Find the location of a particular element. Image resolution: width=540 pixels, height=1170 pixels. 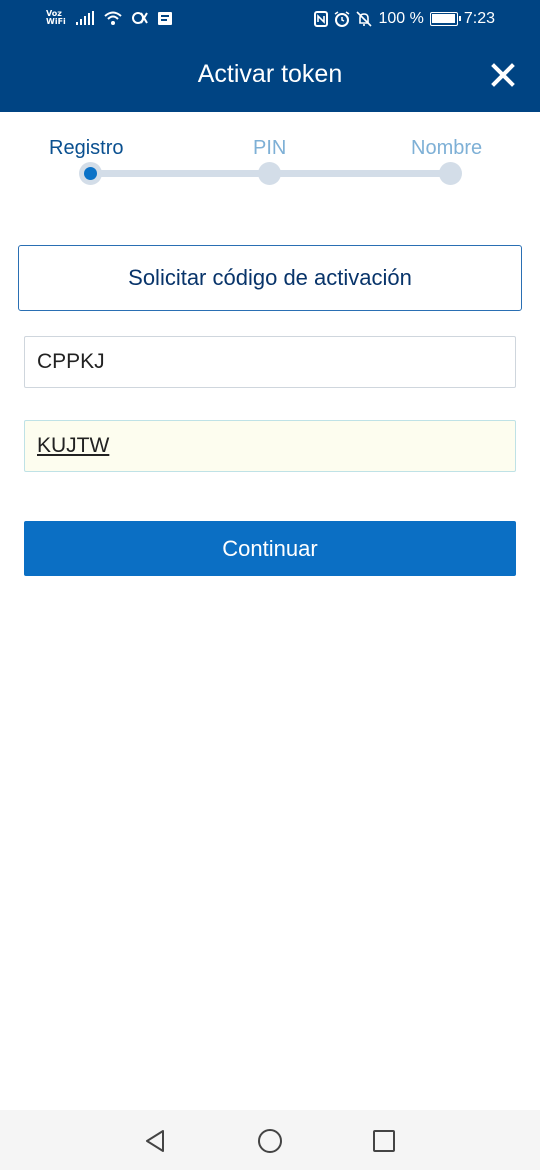

back-icon is located at coordinates (155, 1141).